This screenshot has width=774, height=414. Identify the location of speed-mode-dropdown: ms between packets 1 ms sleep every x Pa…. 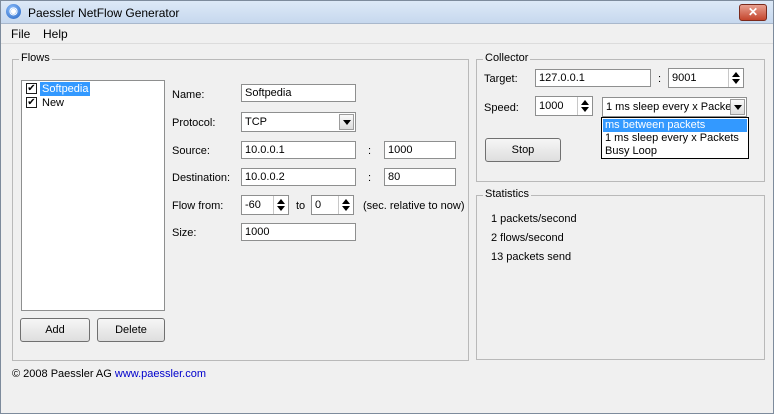
(675, 138).